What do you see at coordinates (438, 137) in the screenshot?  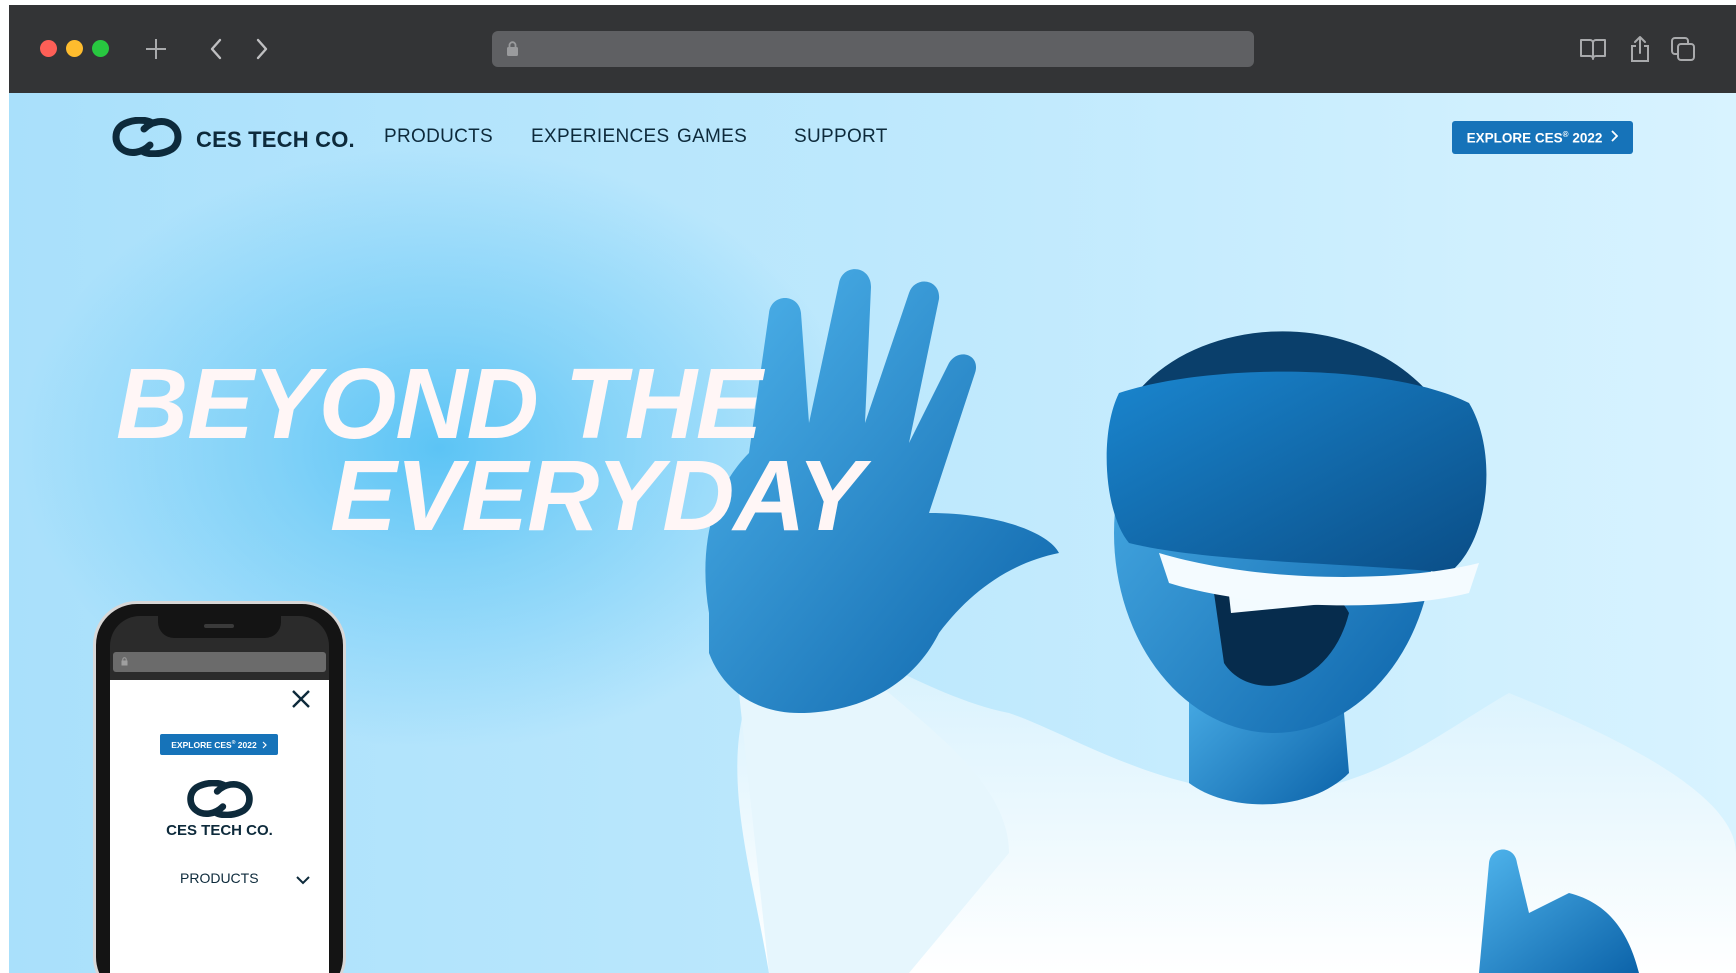 I see `nav-link-products: PRODUCTS` at bounding box center [438, 137].